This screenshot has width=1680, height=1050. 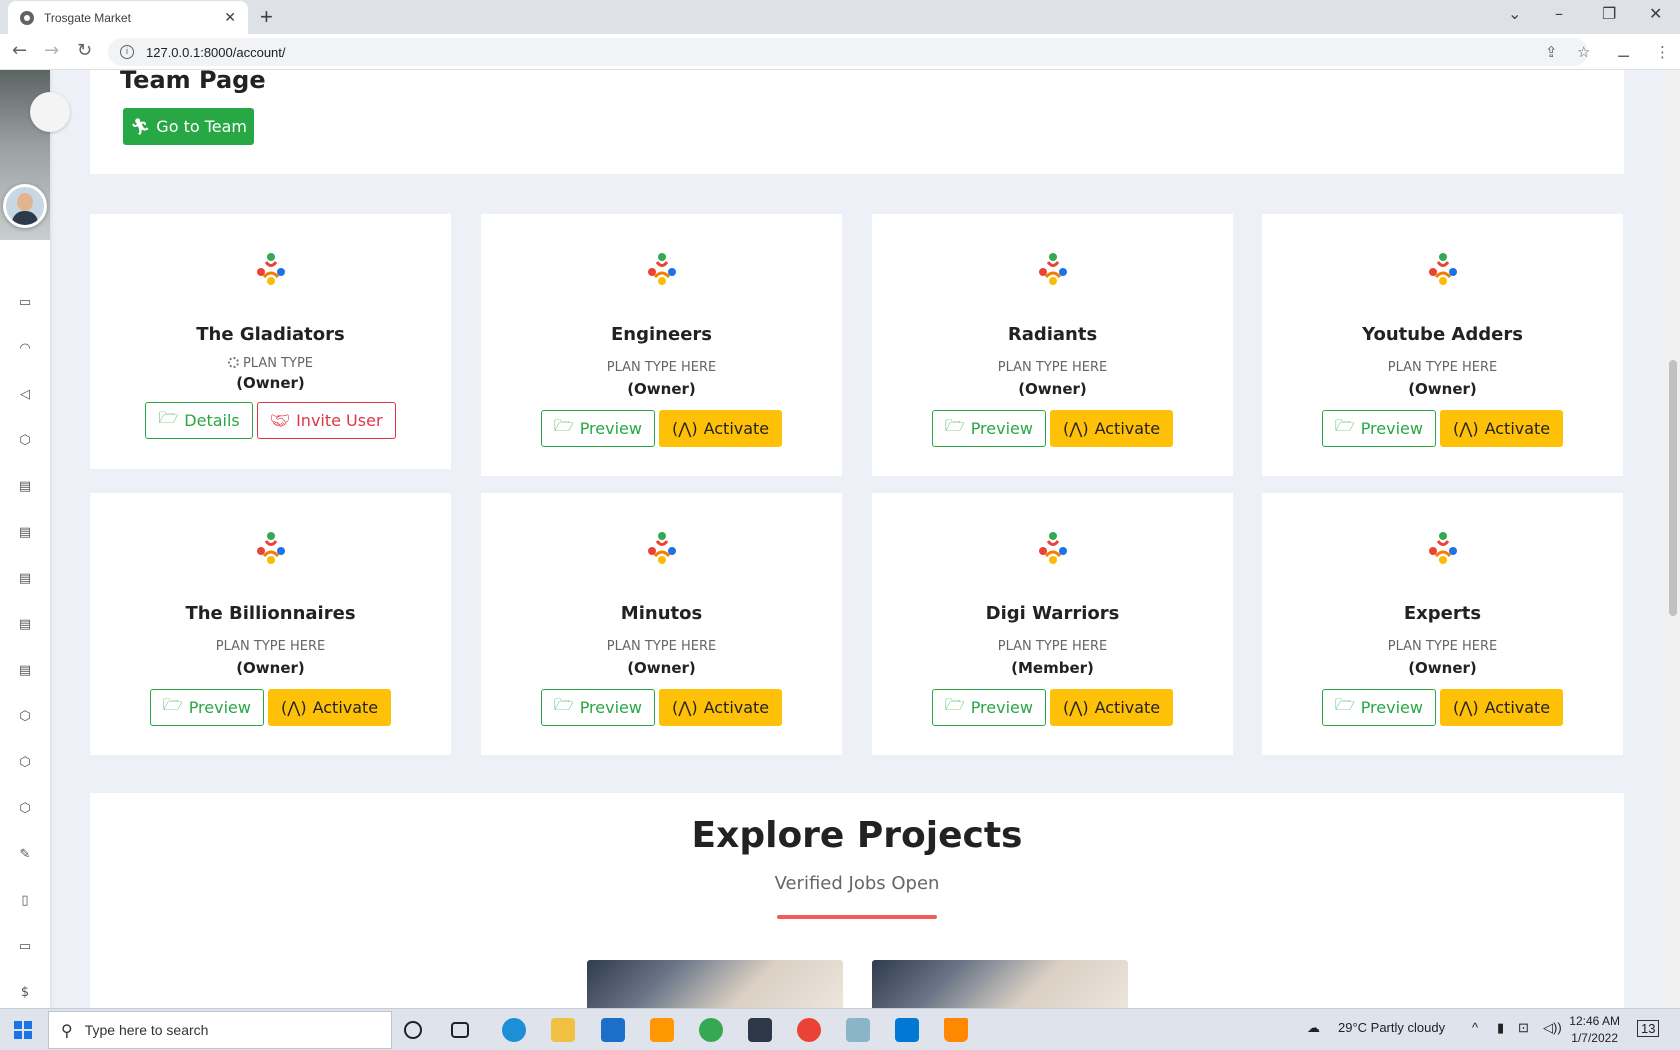 I want to click on extension-icon: ⚊, so click(x=1623, y=52).